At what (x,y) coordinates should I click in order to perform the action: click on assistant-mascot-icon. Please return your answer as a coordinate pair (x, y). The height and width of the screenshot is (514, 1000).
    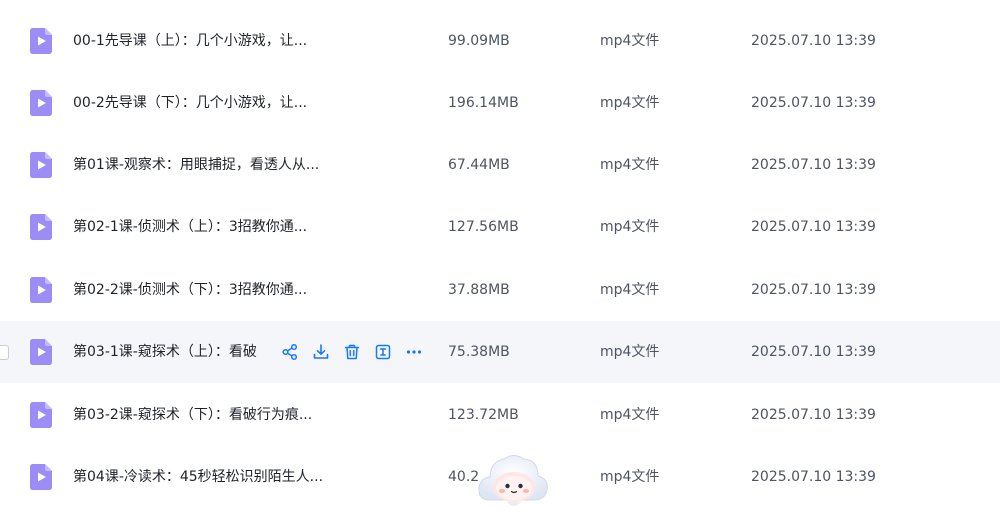
    Looking at the image, I should click on (513, 482).